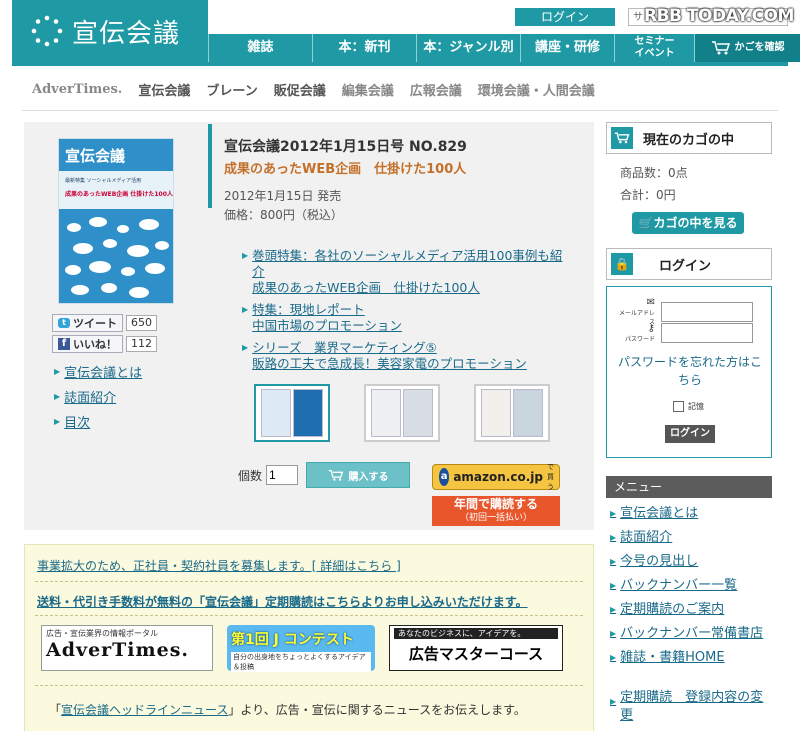 The image size is (800, 731). What do you see at coordinates (690, 371) in the screenshot?
I see `forgot-password-link: パスワードを忘れた方はこちら` at bounding box center [690, 371].